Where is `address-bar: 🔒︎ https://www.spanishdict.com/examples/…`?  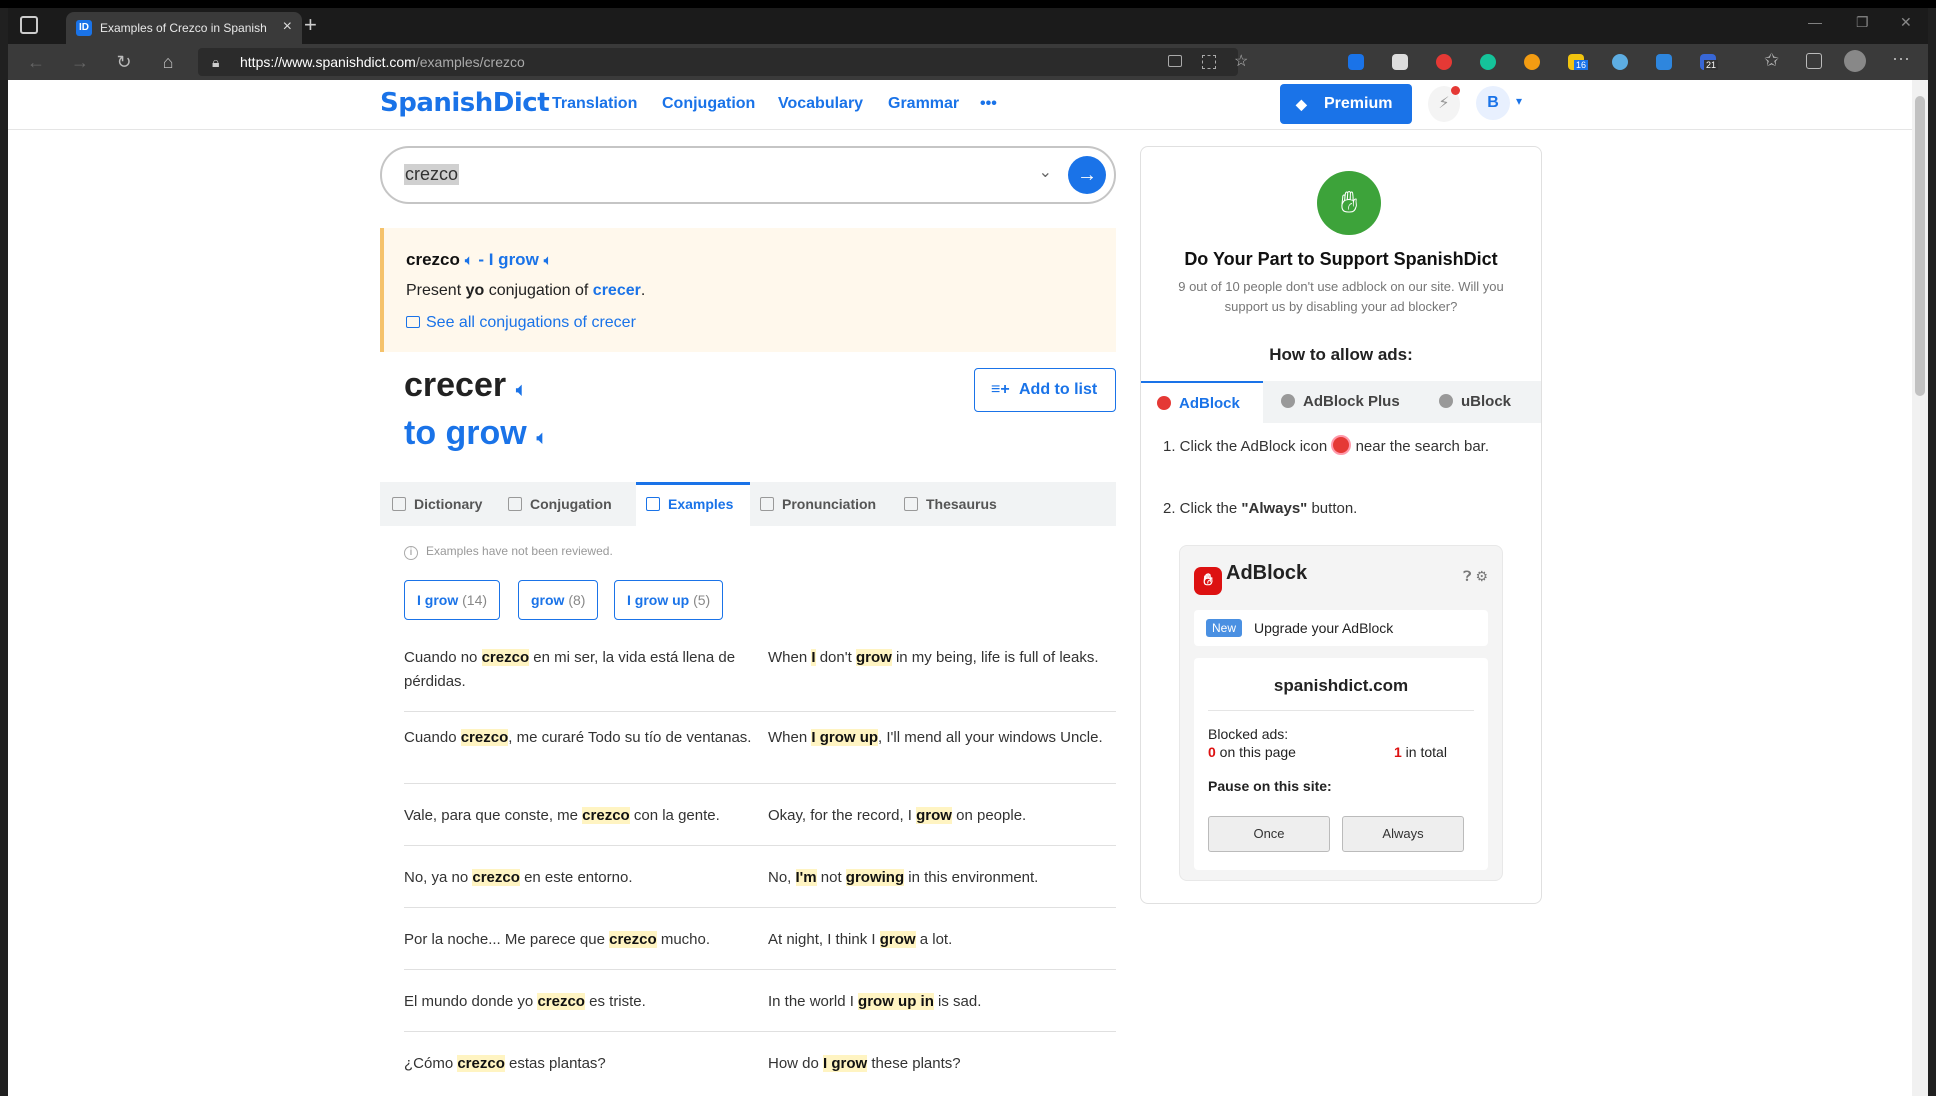 address-bar: 🔒︎ https://www.spanishdict.com/examples/… is located at coordinates (723, 62).